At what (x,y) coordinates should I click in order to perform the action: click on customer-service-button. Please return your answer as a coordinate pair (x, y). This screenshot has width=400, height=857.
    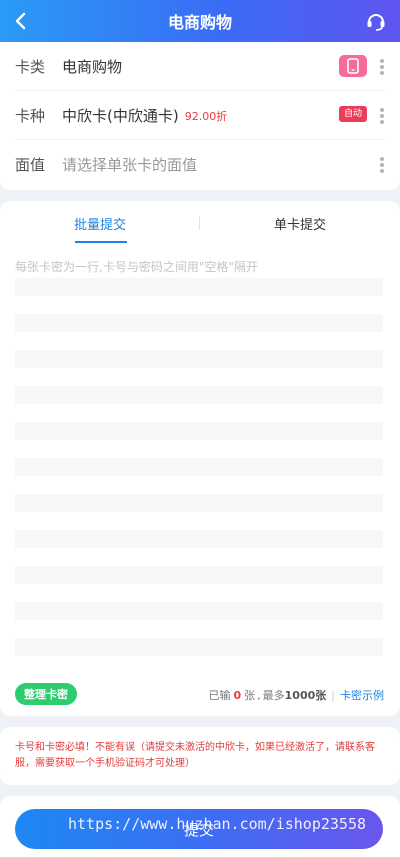
    Looking at the image, I should click on (376, 21).